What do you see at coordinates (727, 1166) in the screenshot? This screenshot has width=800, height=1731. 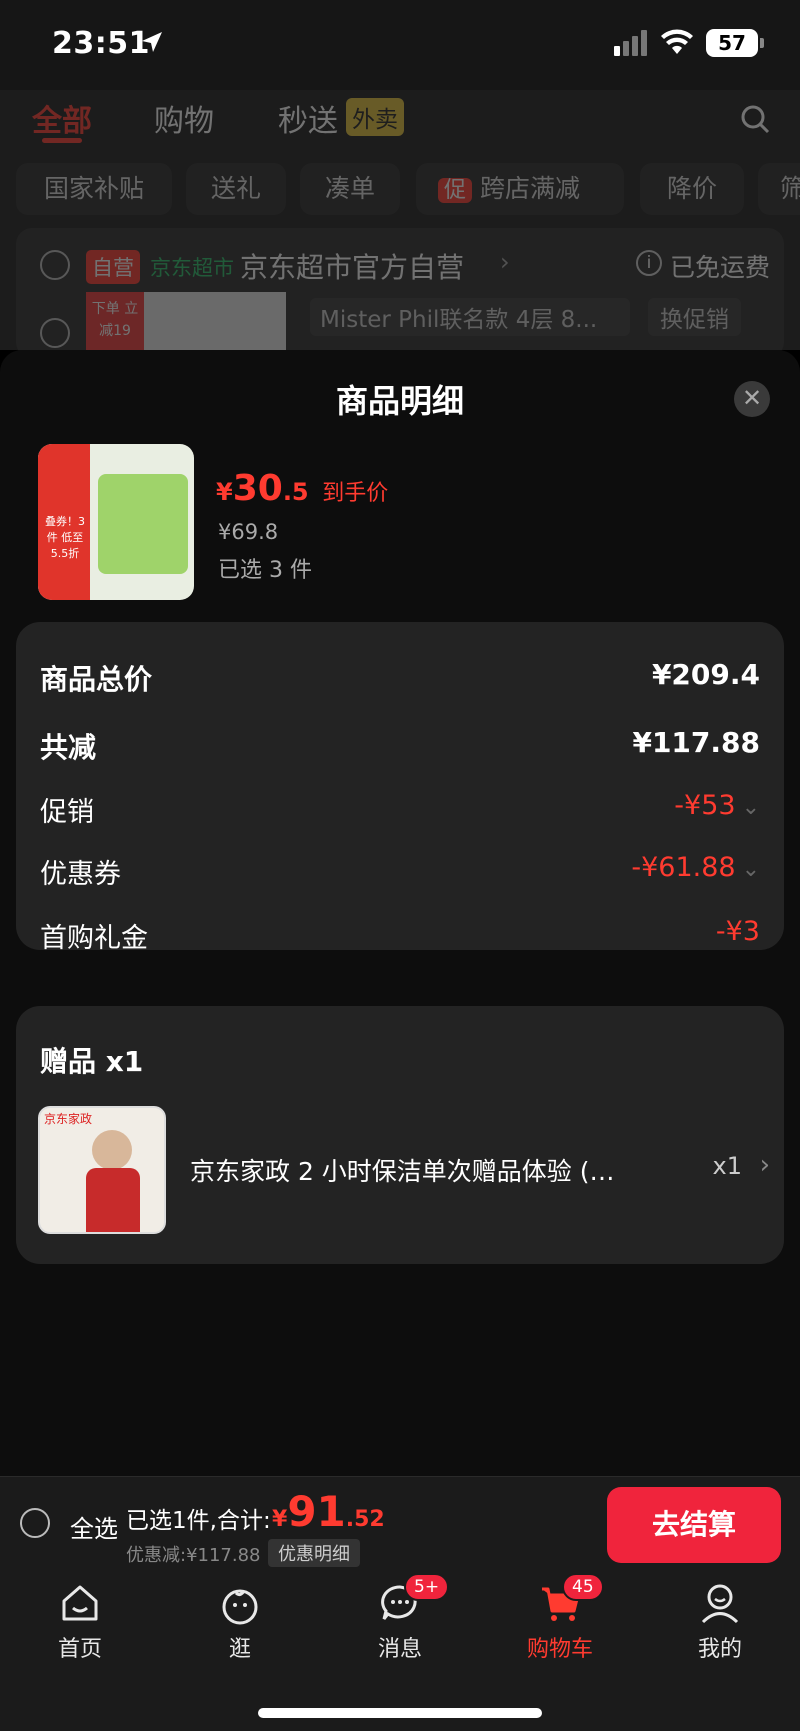 I see `gift-item-qty: x1` at bounding box center [727, 1166].